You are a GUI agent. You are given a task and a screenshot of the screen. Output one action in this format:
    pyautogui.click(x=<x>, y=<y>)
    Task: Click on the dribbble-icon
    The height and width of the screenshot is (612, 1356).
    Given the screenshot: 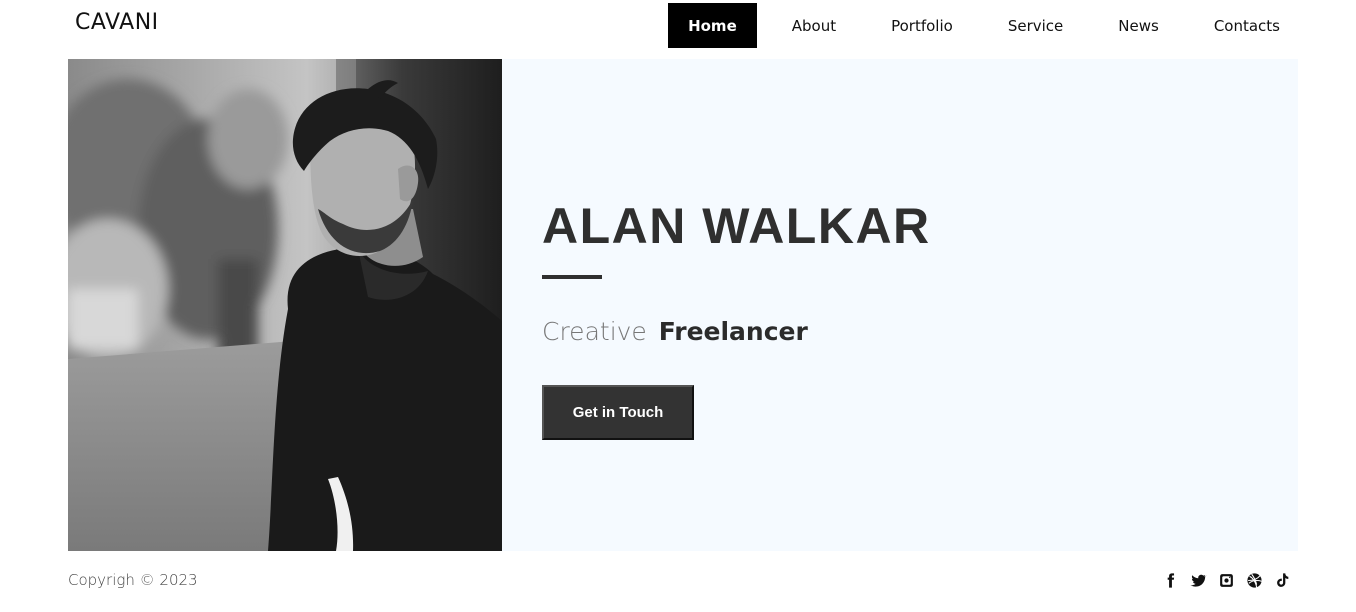 What is the action you would take?
    pyautogui.click(x=1254, y=580)
    